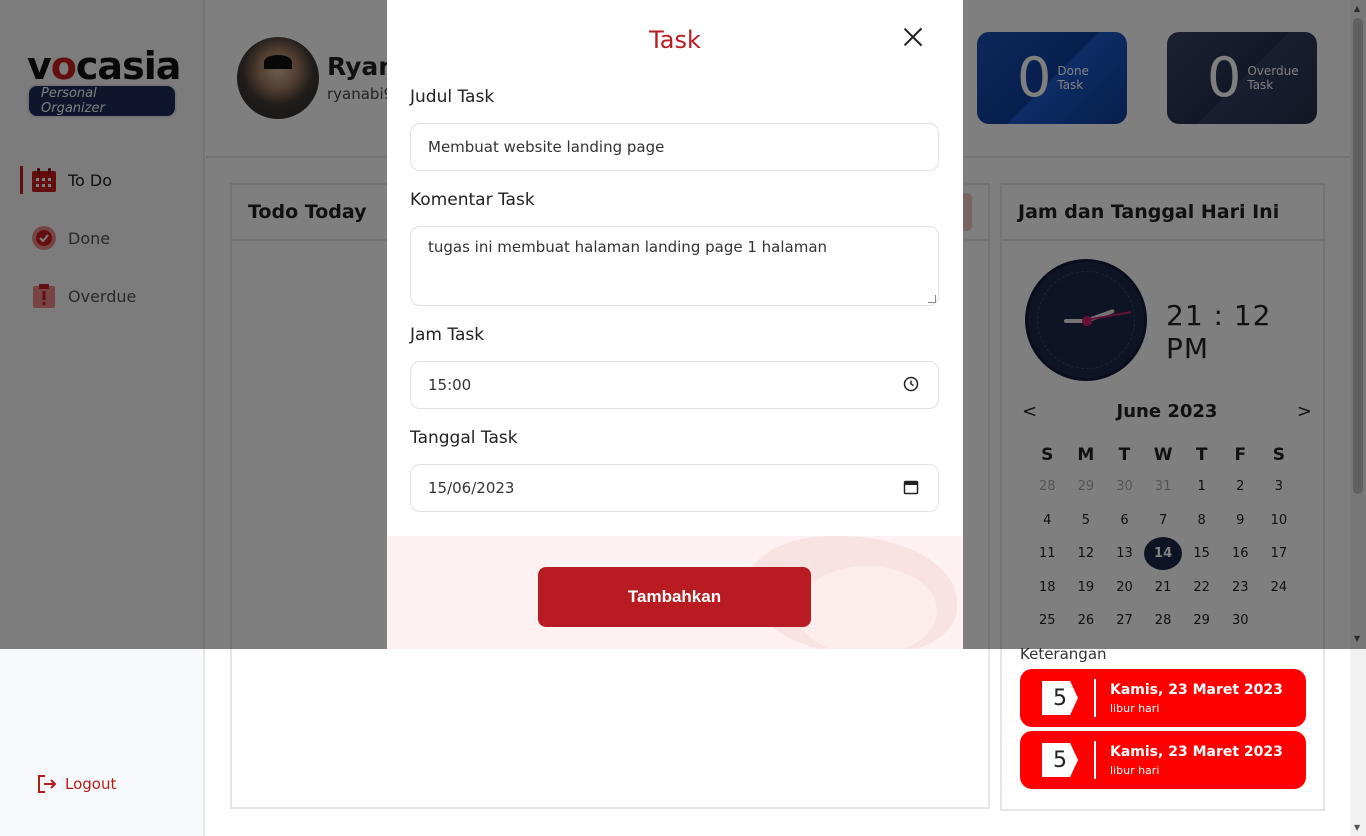 The height and width of the screenshot is (836, 1366). What do you see at coordinates (47, 784) in the screenshot?
I see `logout-icon` at bounding box center [47, 784].